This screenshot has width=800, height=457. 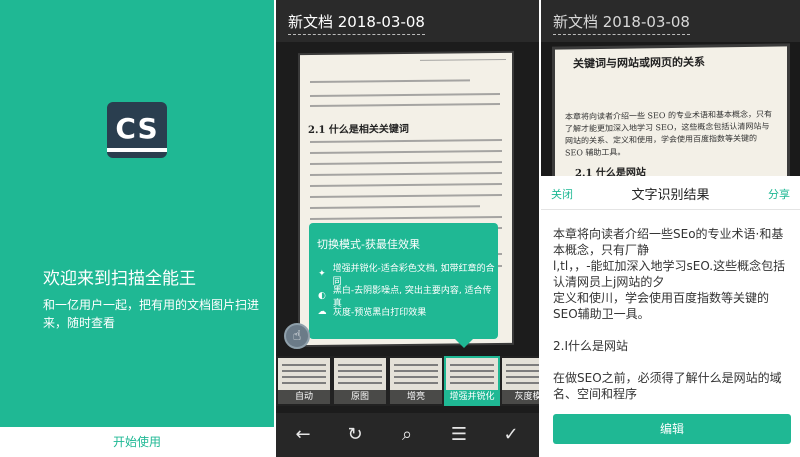 What do you see at coordinates (360, 397) in the screenshot?
I see `filter-label: 原图` at bounding box center [360, 397].